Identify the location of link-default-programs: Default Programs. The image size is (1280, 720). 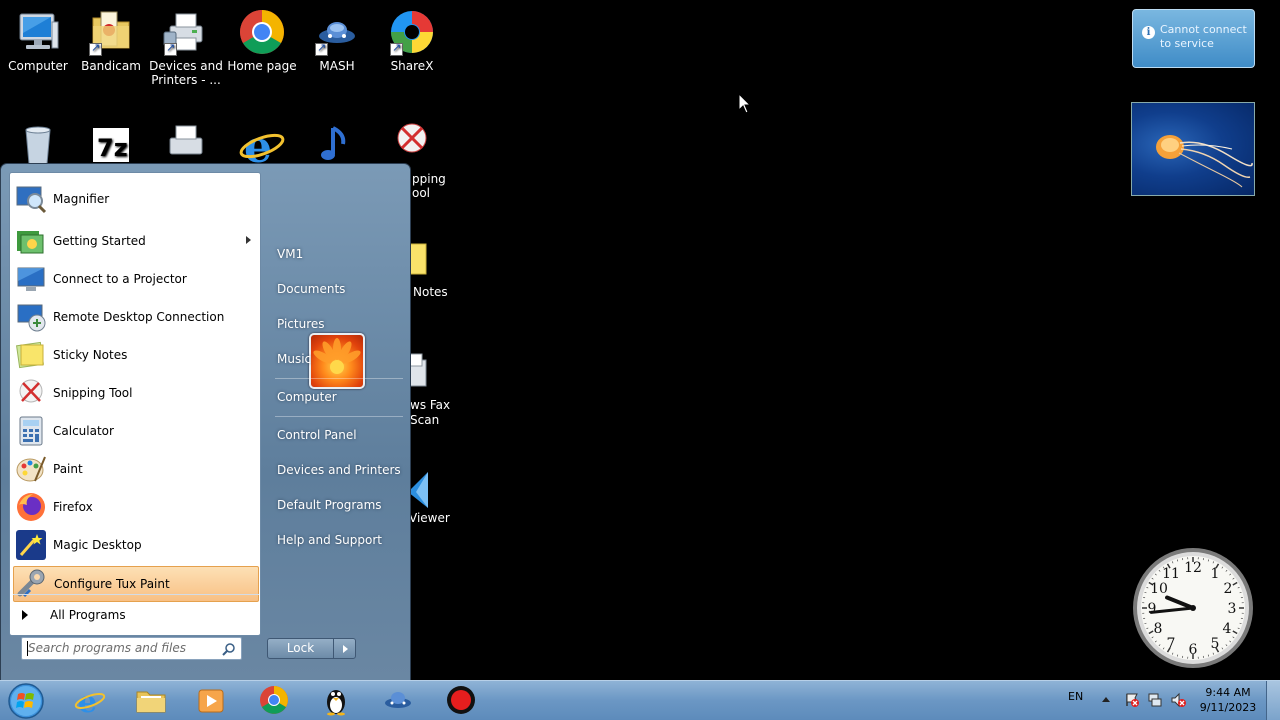
(336, 505).